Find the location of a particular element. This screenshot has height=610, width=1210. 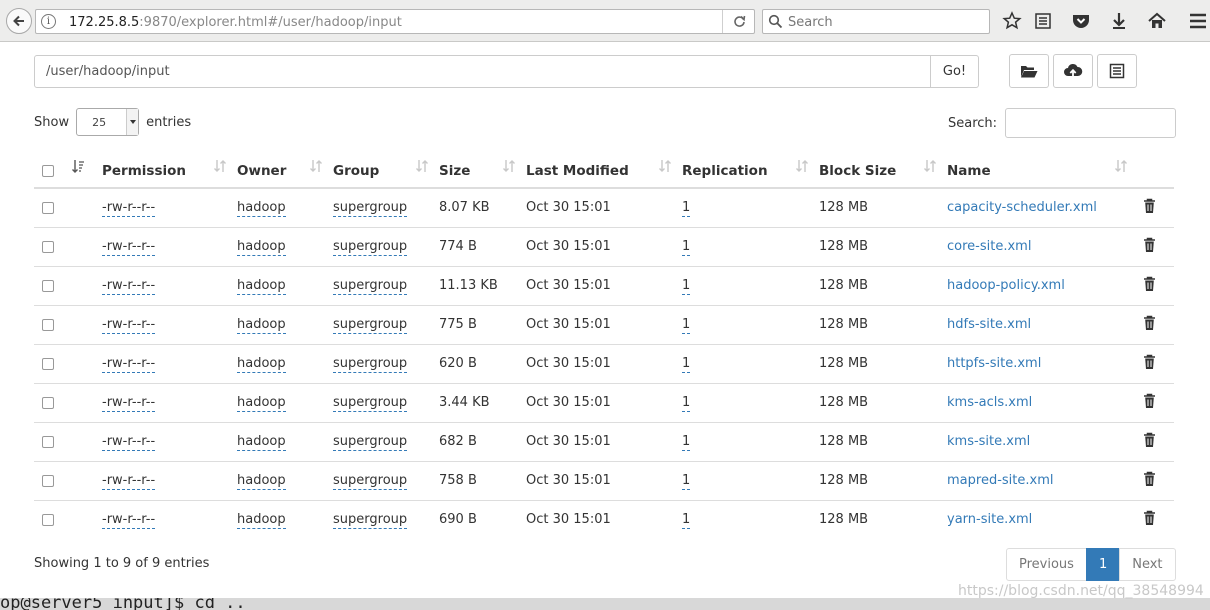

select-all-checkbox is located at coordinates (48, 170).